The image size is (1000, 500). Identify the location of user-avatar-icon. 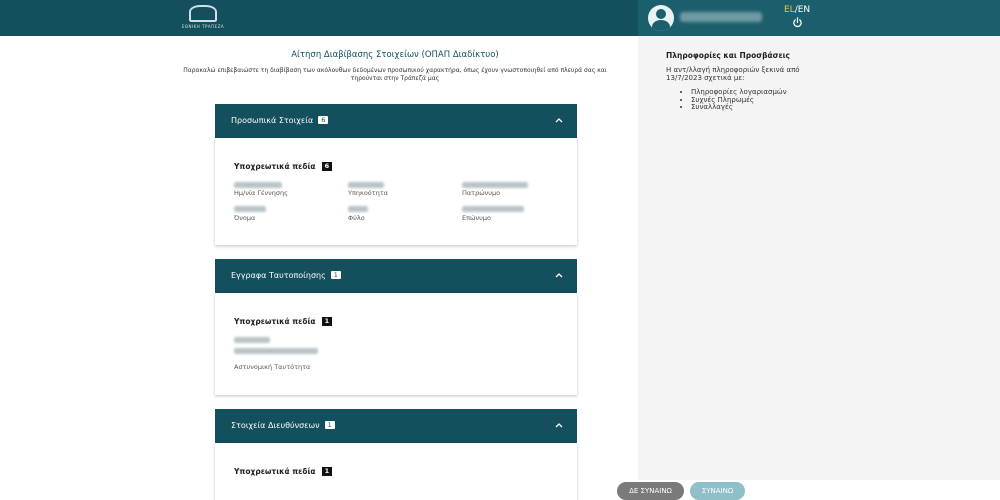
(661, 18).